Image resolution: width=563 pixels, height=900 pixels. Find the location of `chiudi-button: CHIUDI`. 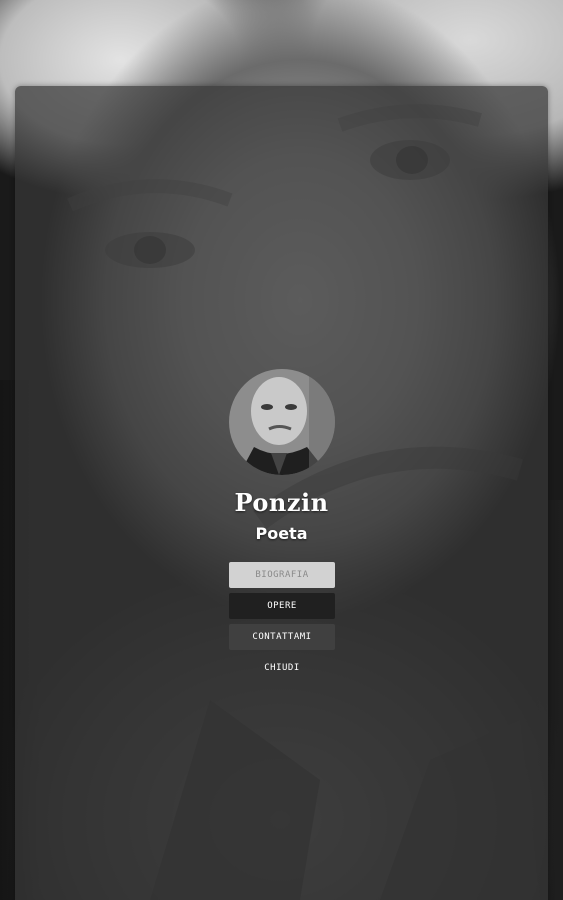

chiudi-button: CHIUDI is located at coordinates (282, 668).